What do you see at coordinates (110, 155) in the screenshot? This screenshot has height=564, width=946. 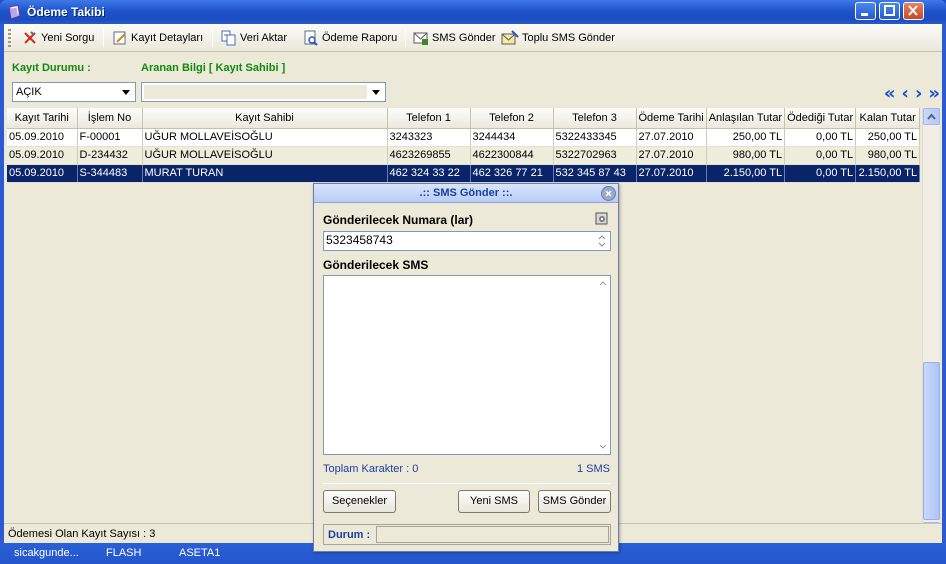 I see `table-cell: D-234432` at bounding box center [110, 155].